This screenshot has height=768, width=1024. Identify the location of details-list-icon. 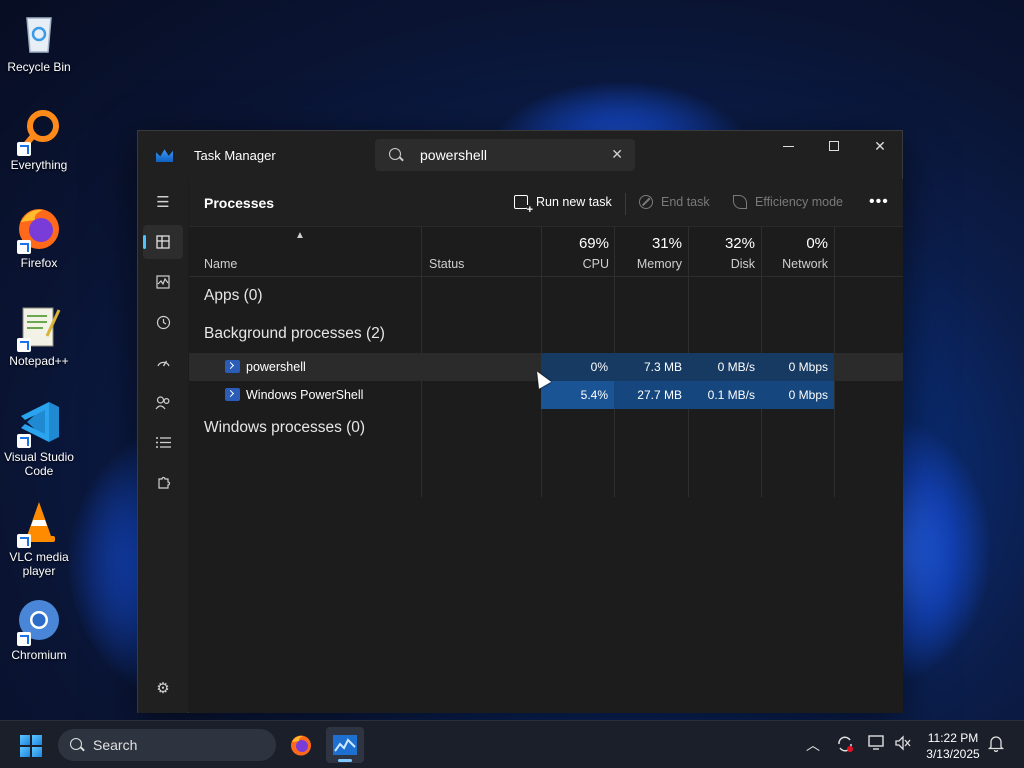
(163, 442).